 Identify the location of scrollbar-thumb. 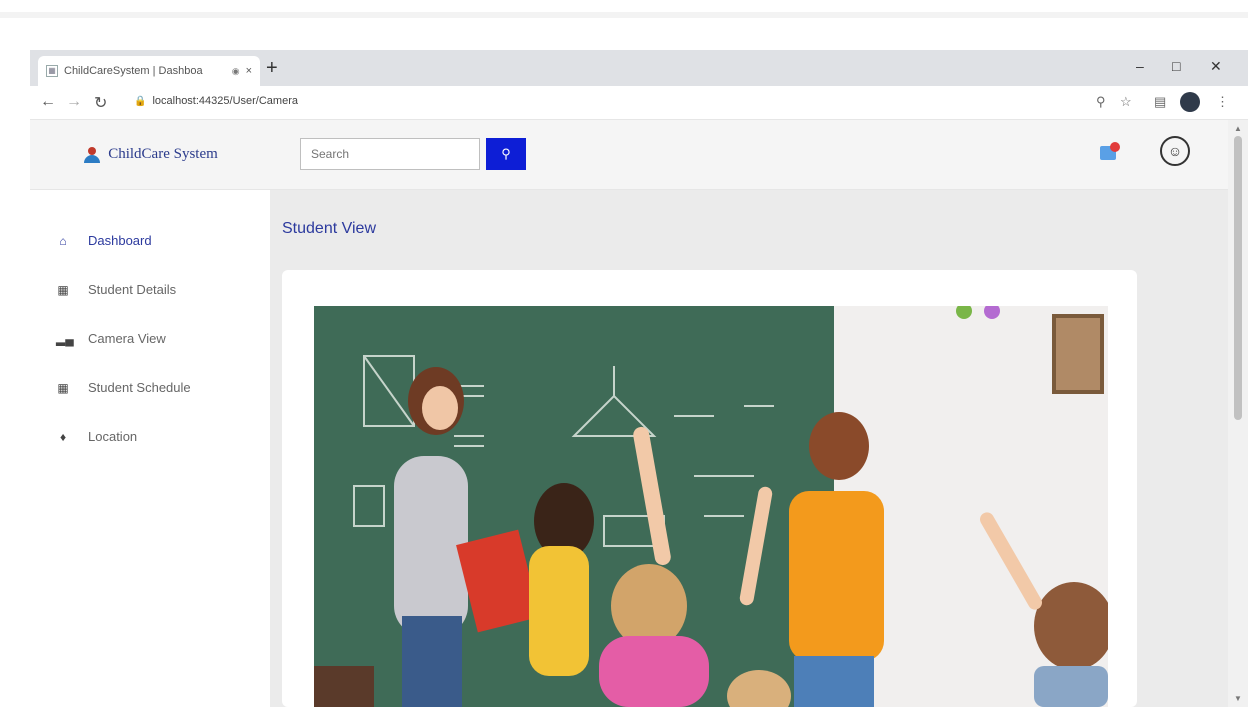
(1238, 278).